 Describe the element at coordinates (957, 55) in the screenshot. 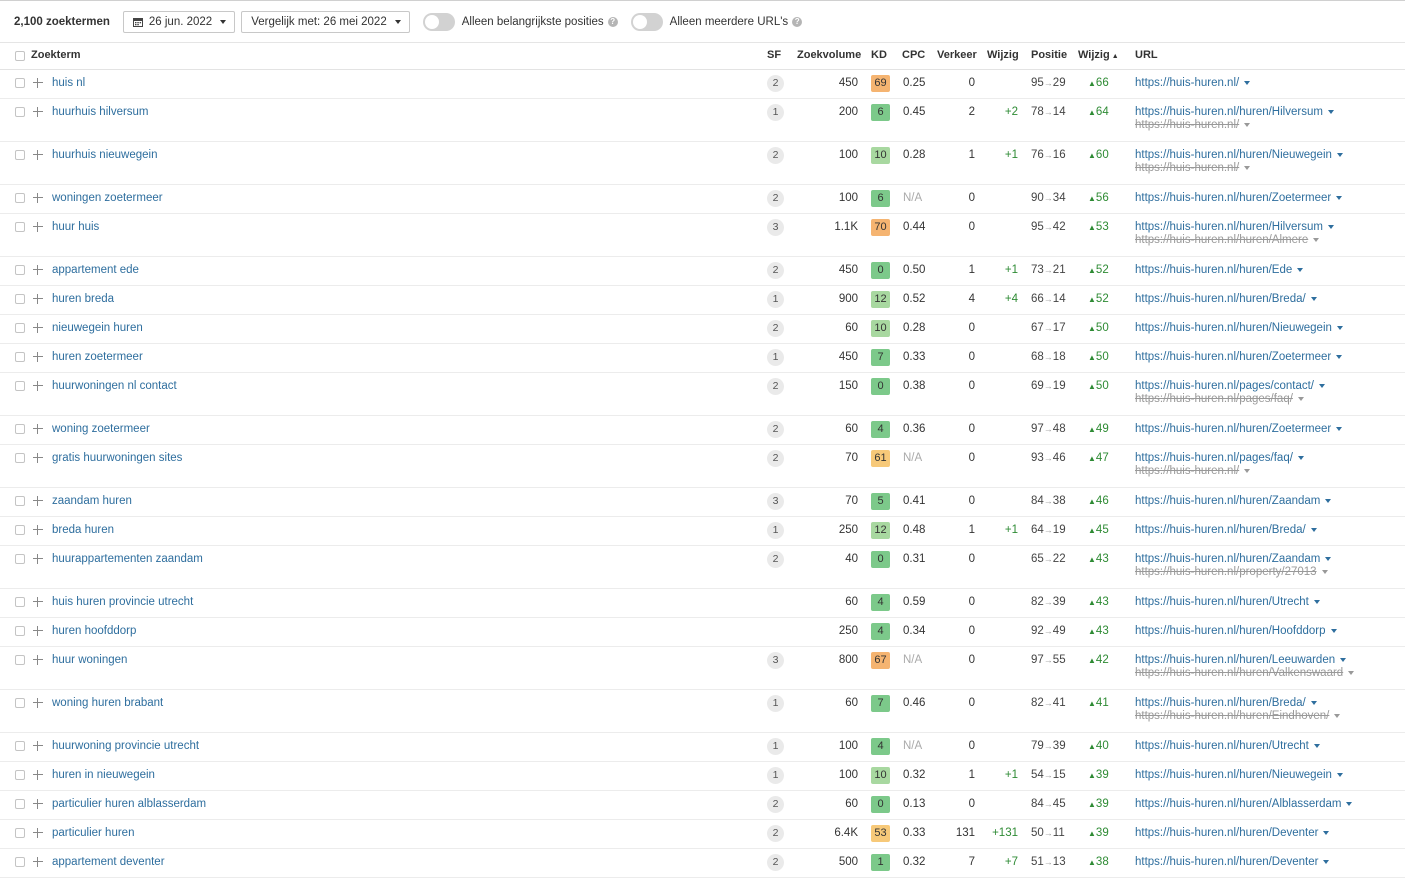

I see `header-traffic: Verkeer` at that location.